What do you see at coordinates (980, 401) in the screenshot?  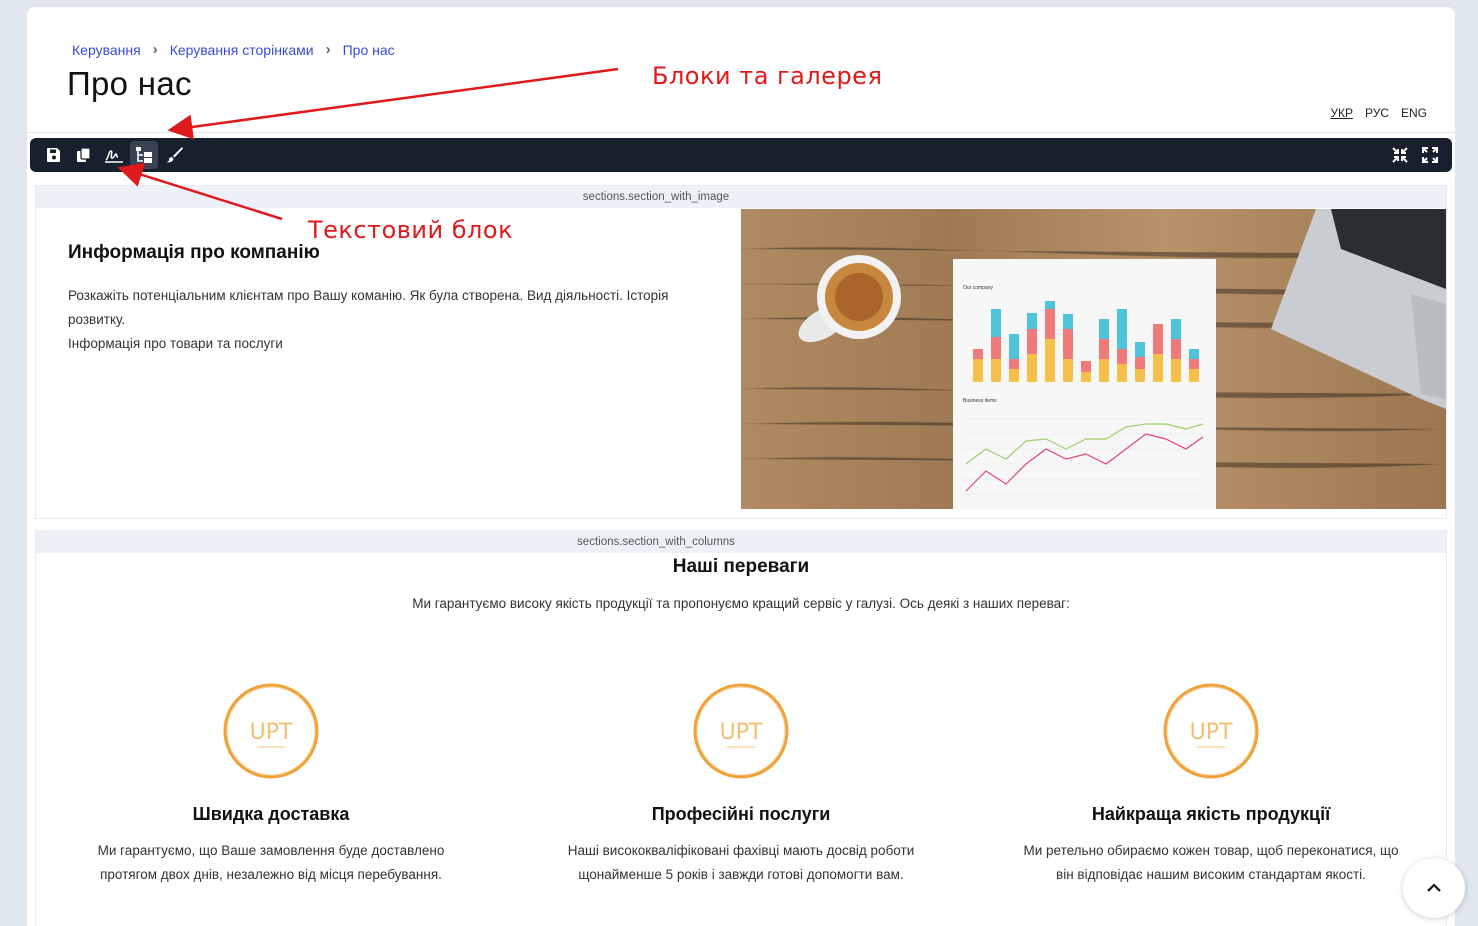 I see `photo-chart2-title: Business items` at bounding box center [980, 401].